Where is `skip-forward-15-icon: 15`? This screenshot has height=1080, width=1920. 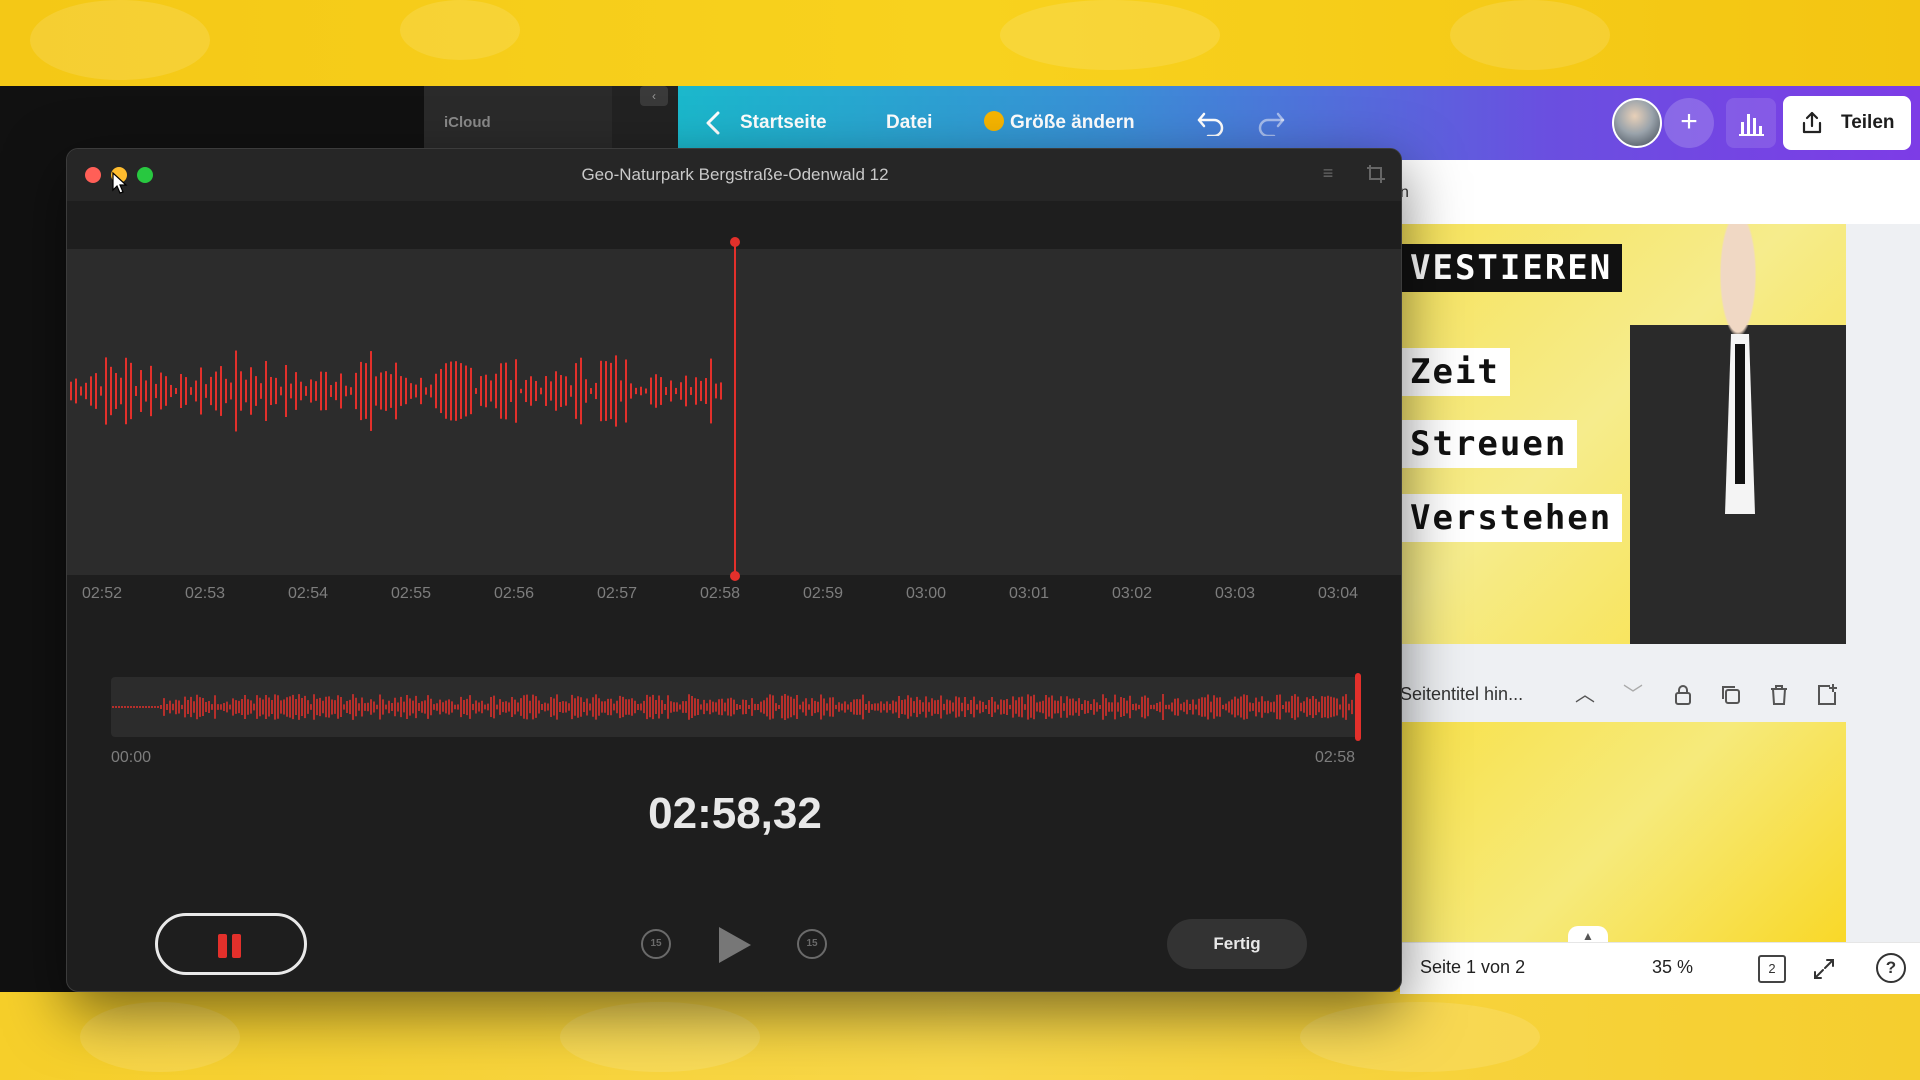
skip-forward-15-icon: 15 is located at coordinates (812, 944).